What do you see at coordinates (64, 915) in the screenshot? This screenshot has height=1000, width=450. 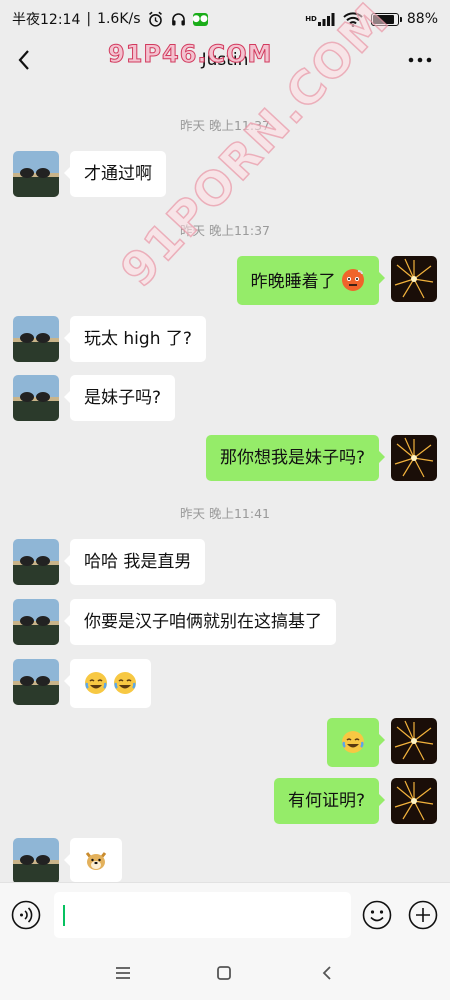 I see `text-cursor` at bounding box center [64, 915].